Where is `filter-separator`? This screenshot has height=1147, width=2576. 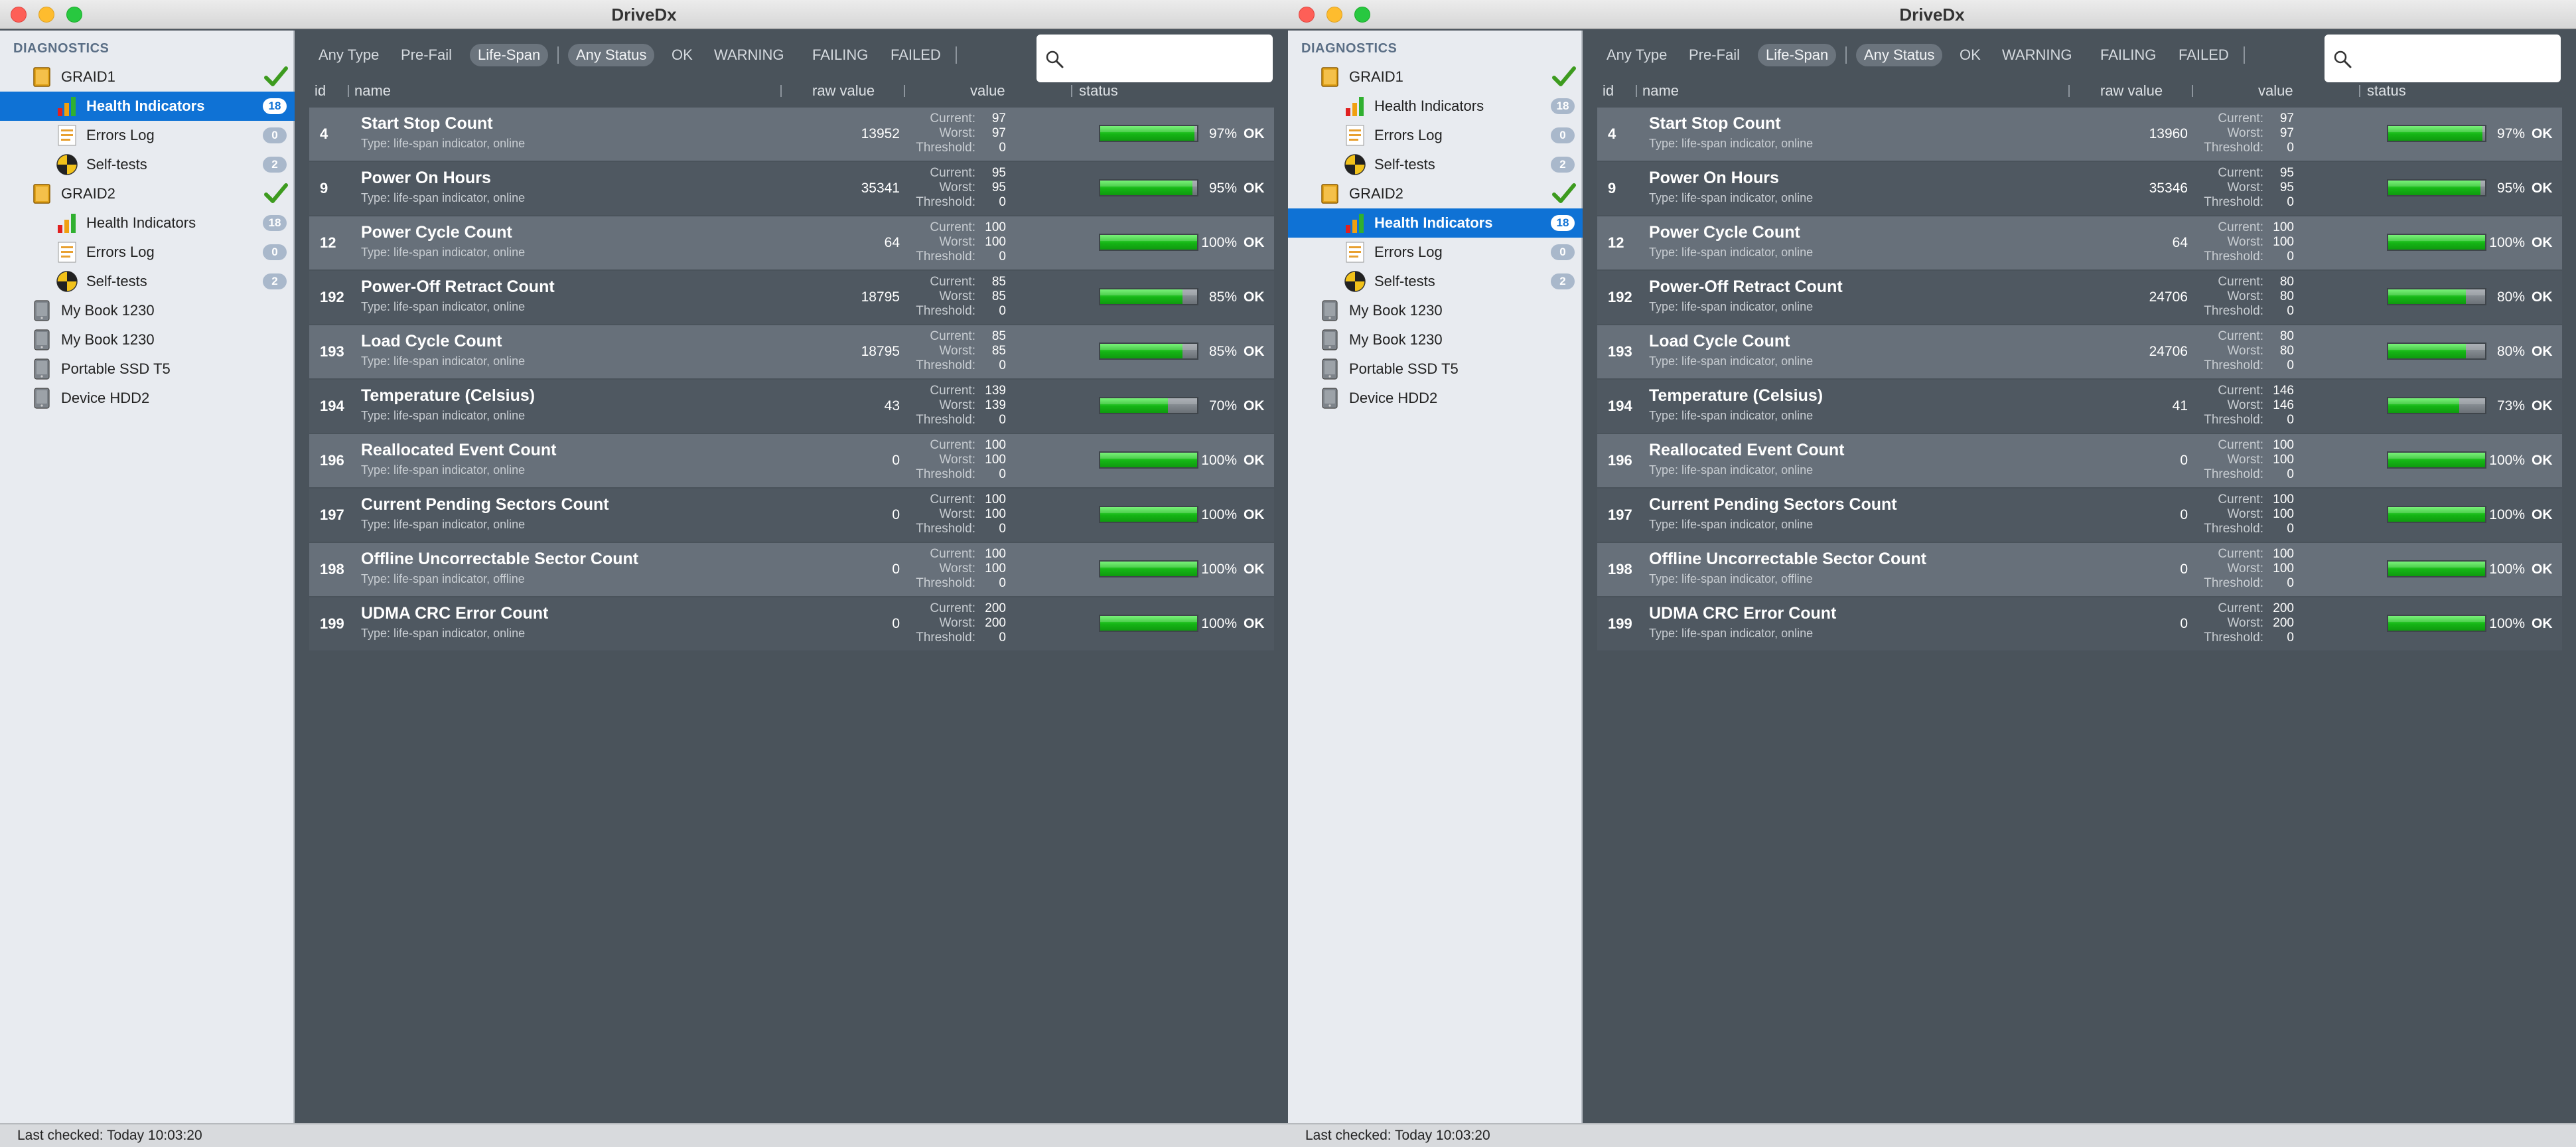
filter-separator is located at coordinates (2245, 55).